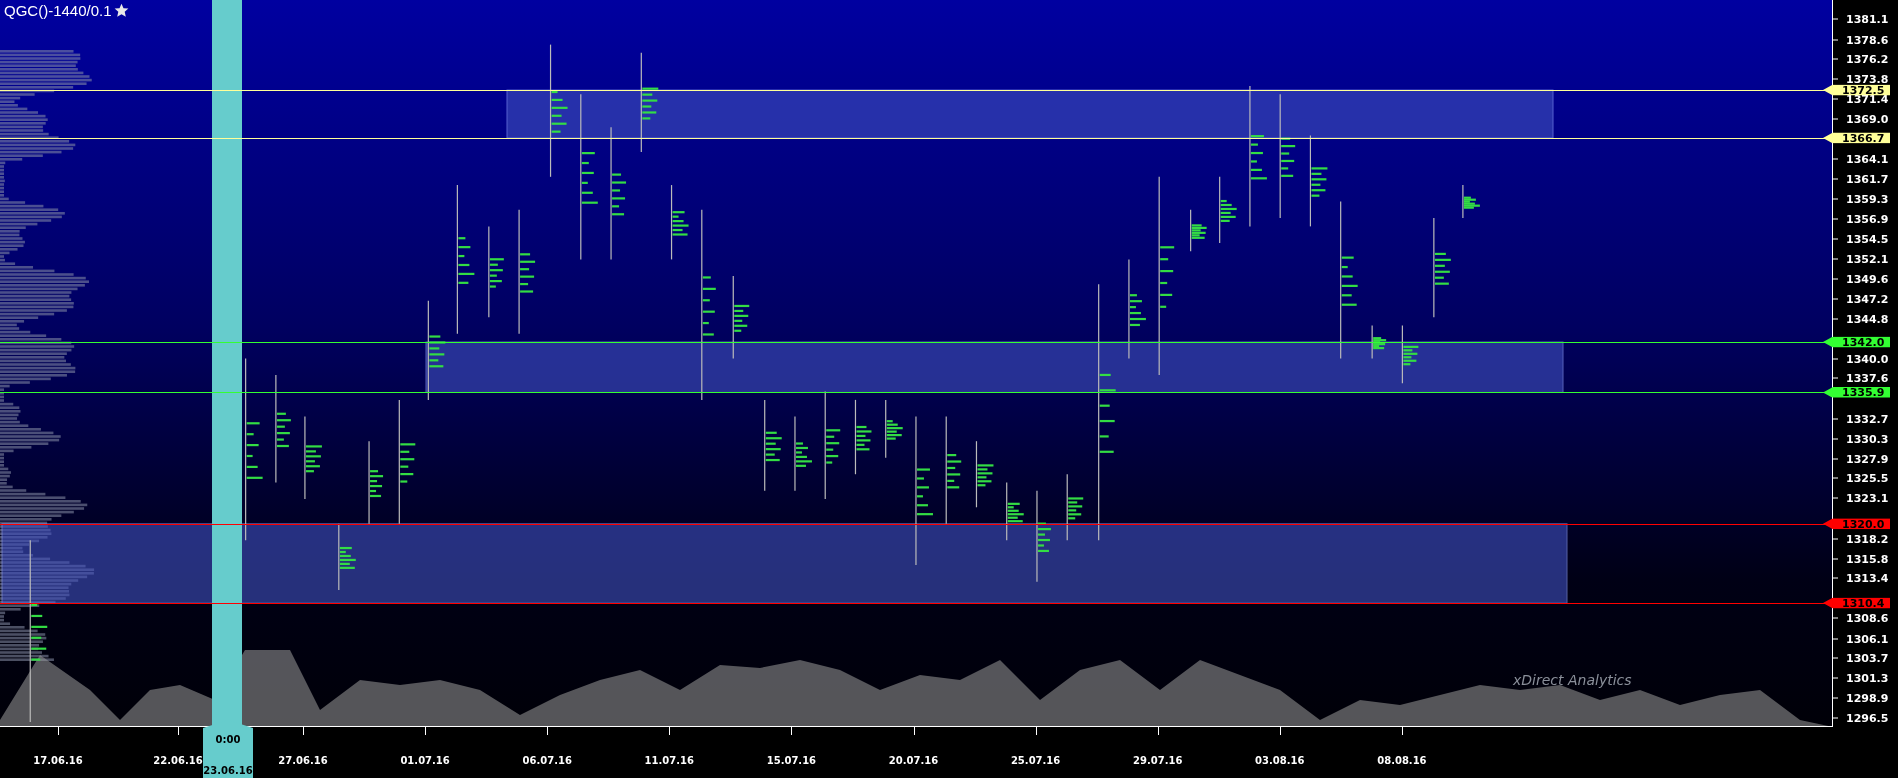 This screenshot has width=1898, height=778. I want to click on price-label: 1349.6, so click(1861, 279).